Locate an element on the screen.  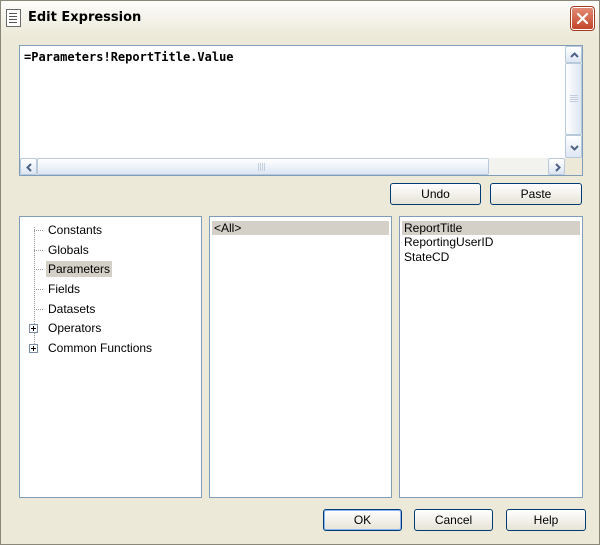
tree-item-datasets: Datasets is located at coordinates (71, 309).